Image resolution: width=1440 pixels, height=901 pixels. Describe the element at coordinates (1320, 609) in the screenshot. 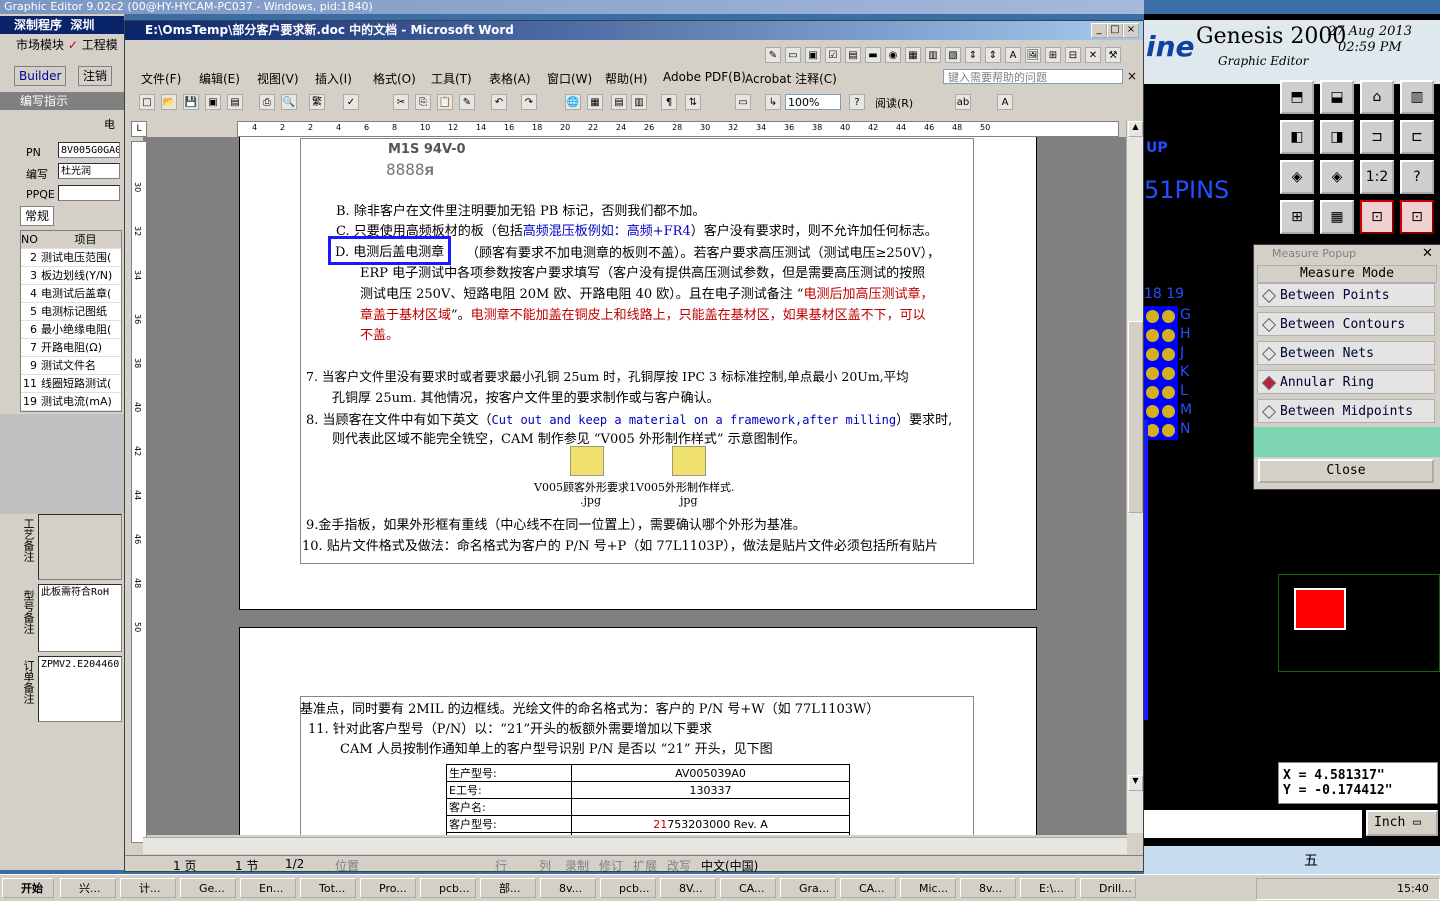

I see `red-pad` at that location.